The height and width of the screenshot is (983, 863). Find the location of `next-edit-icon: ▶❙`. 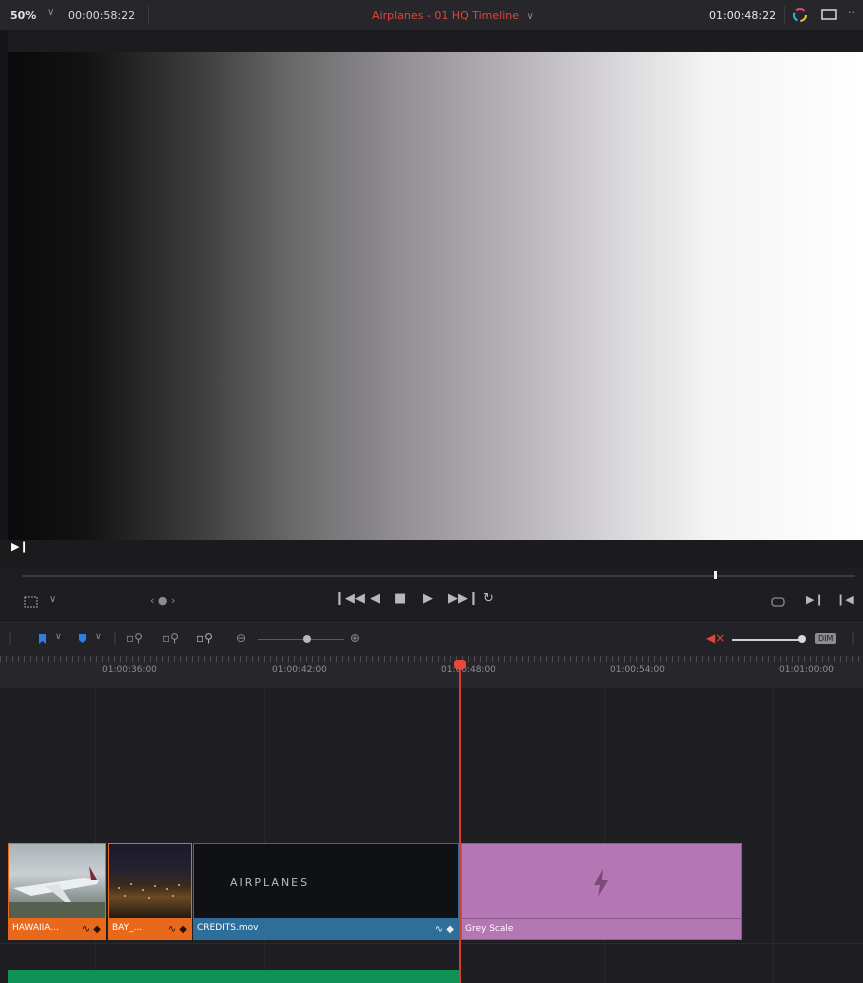

next-edit-icon: ▶❙ is located at coordinates (815, 599).